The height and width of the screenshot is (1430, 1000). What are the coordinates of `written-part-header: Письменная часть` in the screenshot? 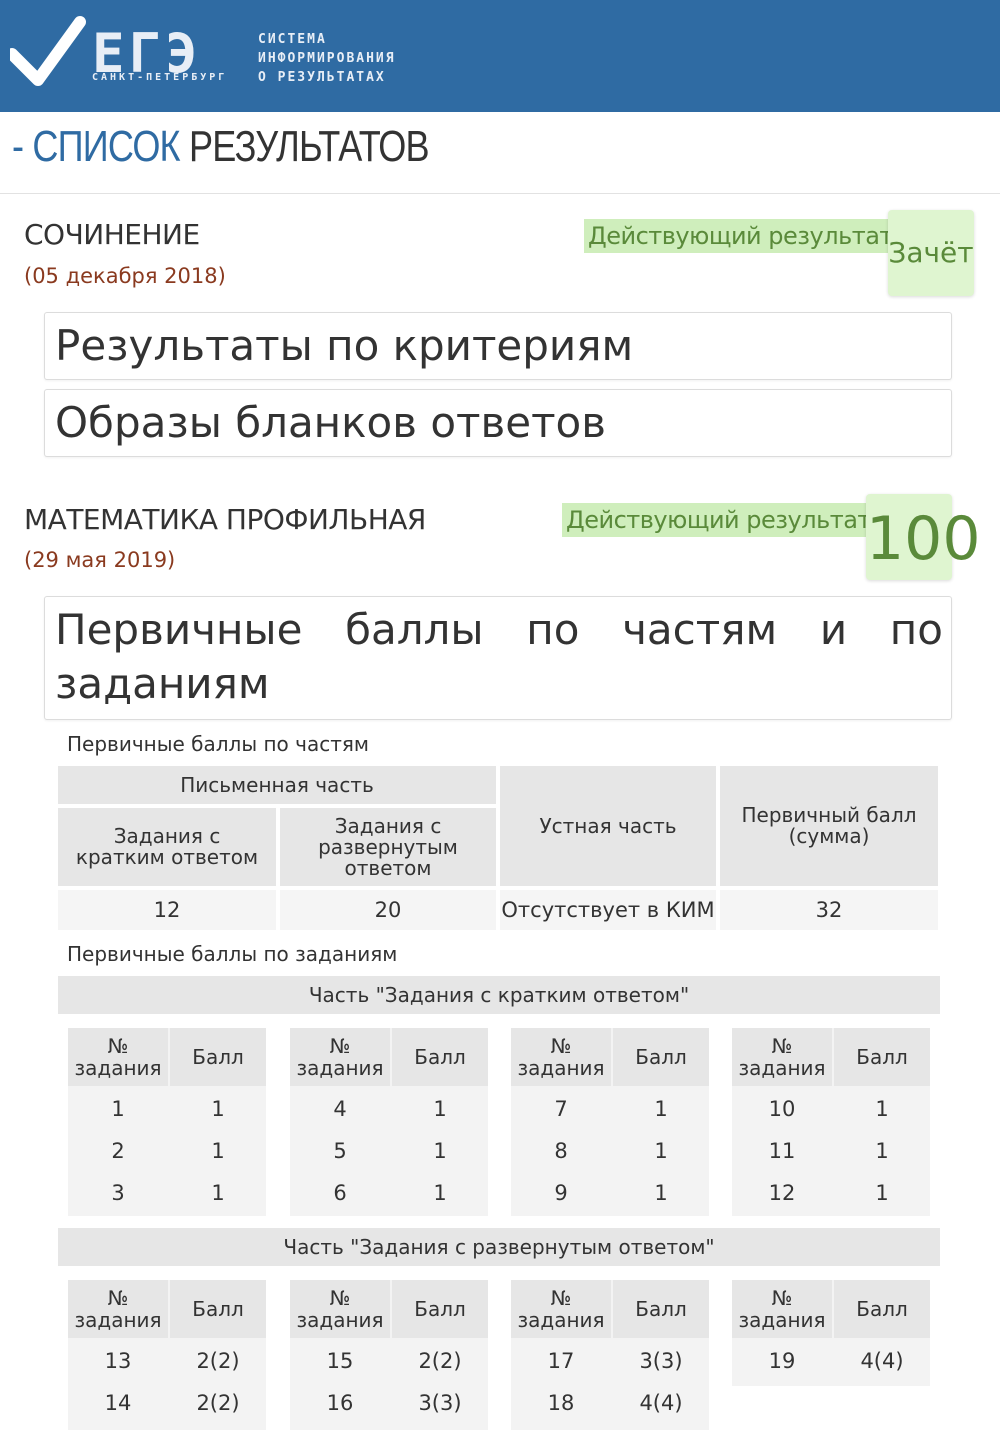 It's located at (277, 785).